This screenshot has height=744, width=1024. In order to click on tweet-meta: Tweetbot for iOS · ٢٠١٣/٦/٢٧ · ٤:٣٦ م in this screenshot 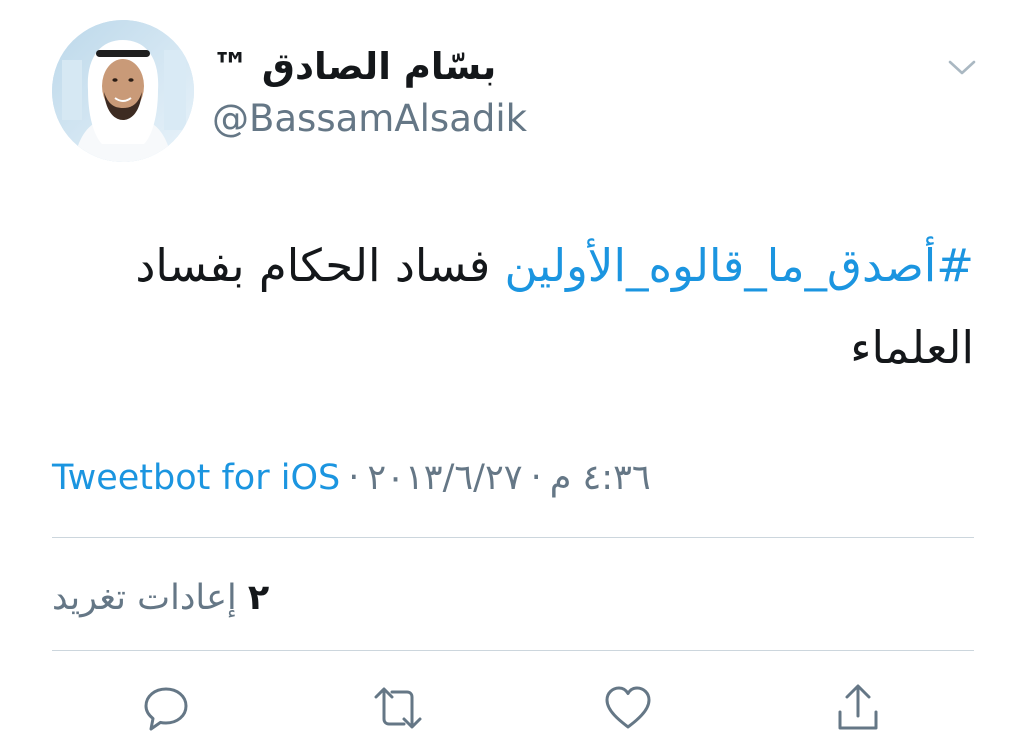, I will do `click(351, 478)`.